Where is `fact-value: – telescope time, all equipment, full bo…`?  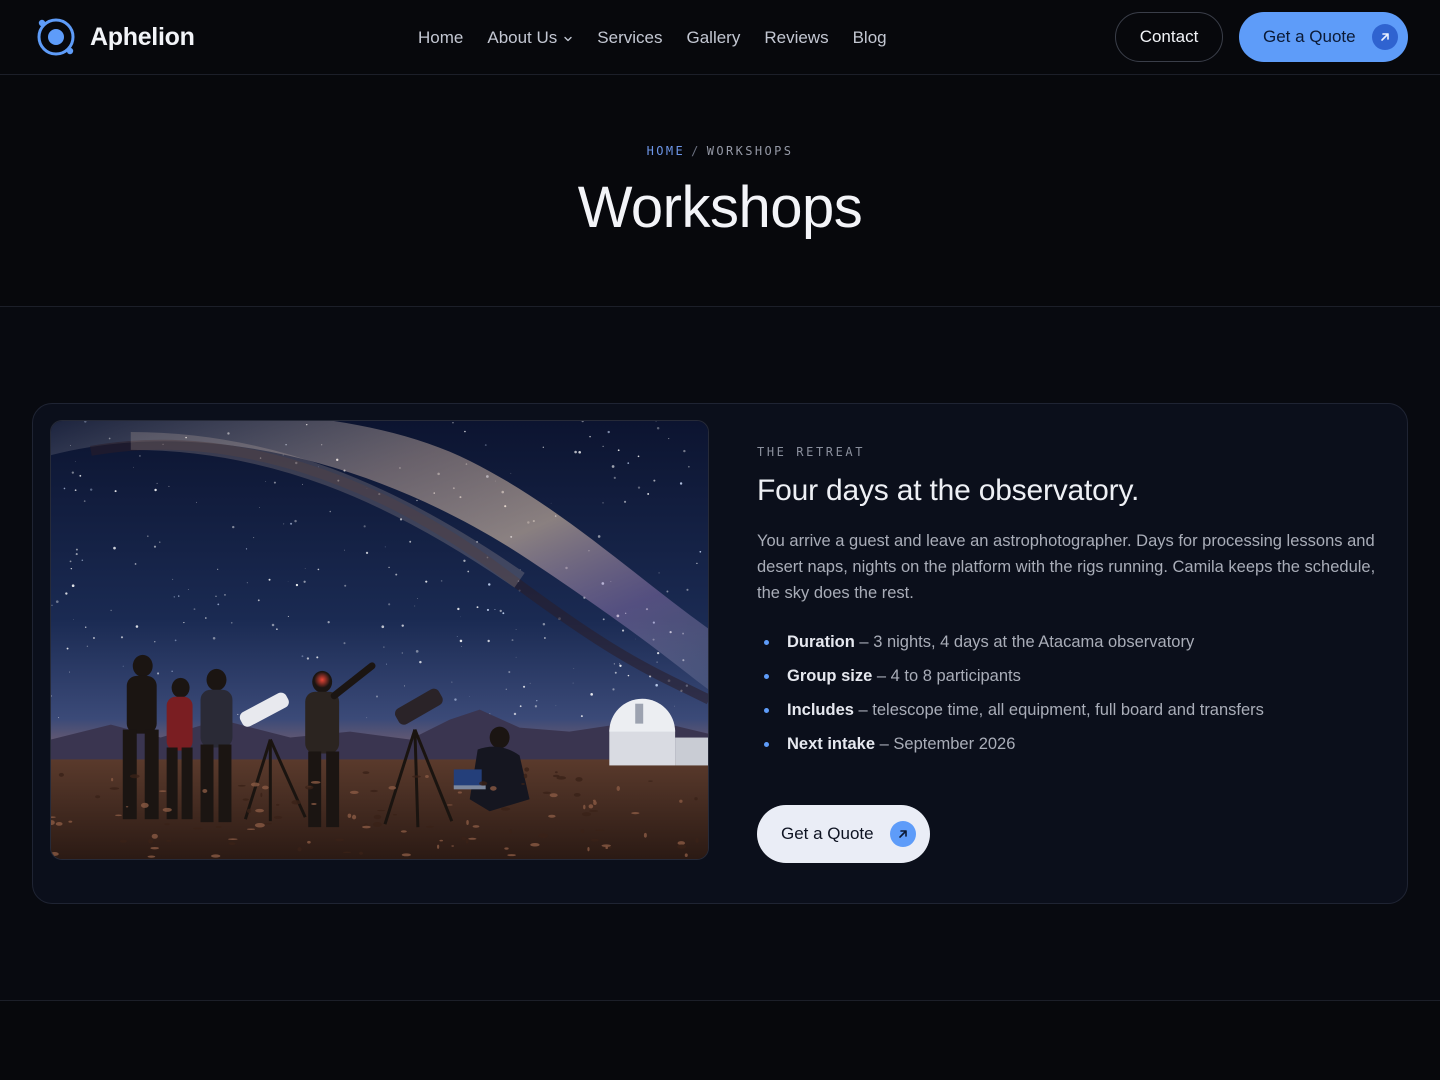
fact-value: – telescope time, all equipment, full bo… is located at coordinates (1058, 710).